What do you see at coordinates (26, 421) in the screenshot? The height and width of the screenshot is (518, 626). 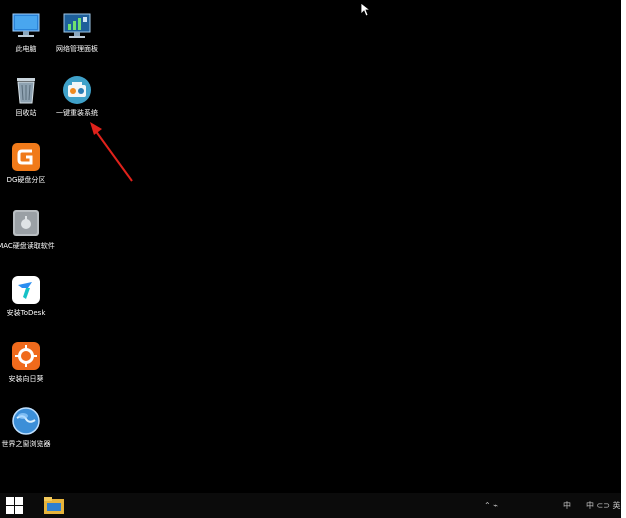 I see `theworld-browser-icon` at bounding box center [26, 421].